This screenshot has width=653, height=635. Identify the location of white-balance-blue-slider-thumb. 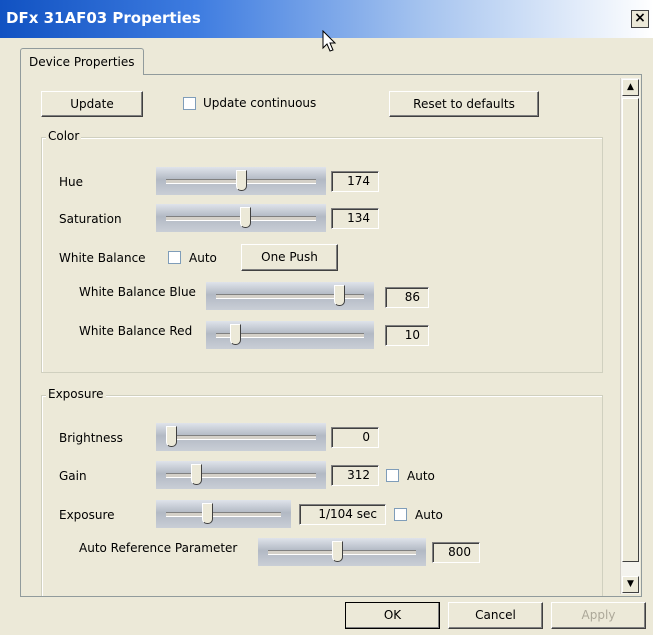
(339, 295).